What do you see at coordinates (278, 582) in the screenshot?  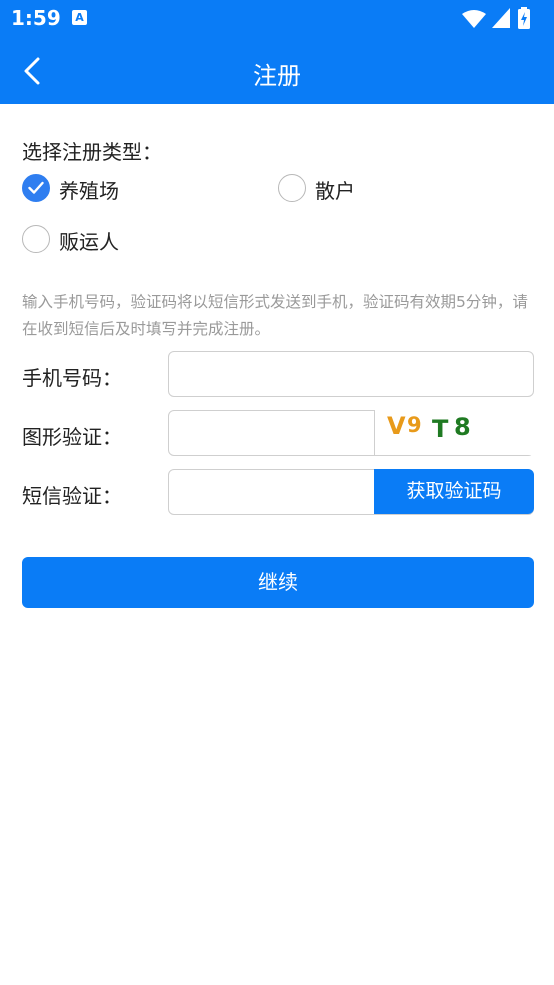 I see `continue-button: 继续` at bounding box center [278, 582].